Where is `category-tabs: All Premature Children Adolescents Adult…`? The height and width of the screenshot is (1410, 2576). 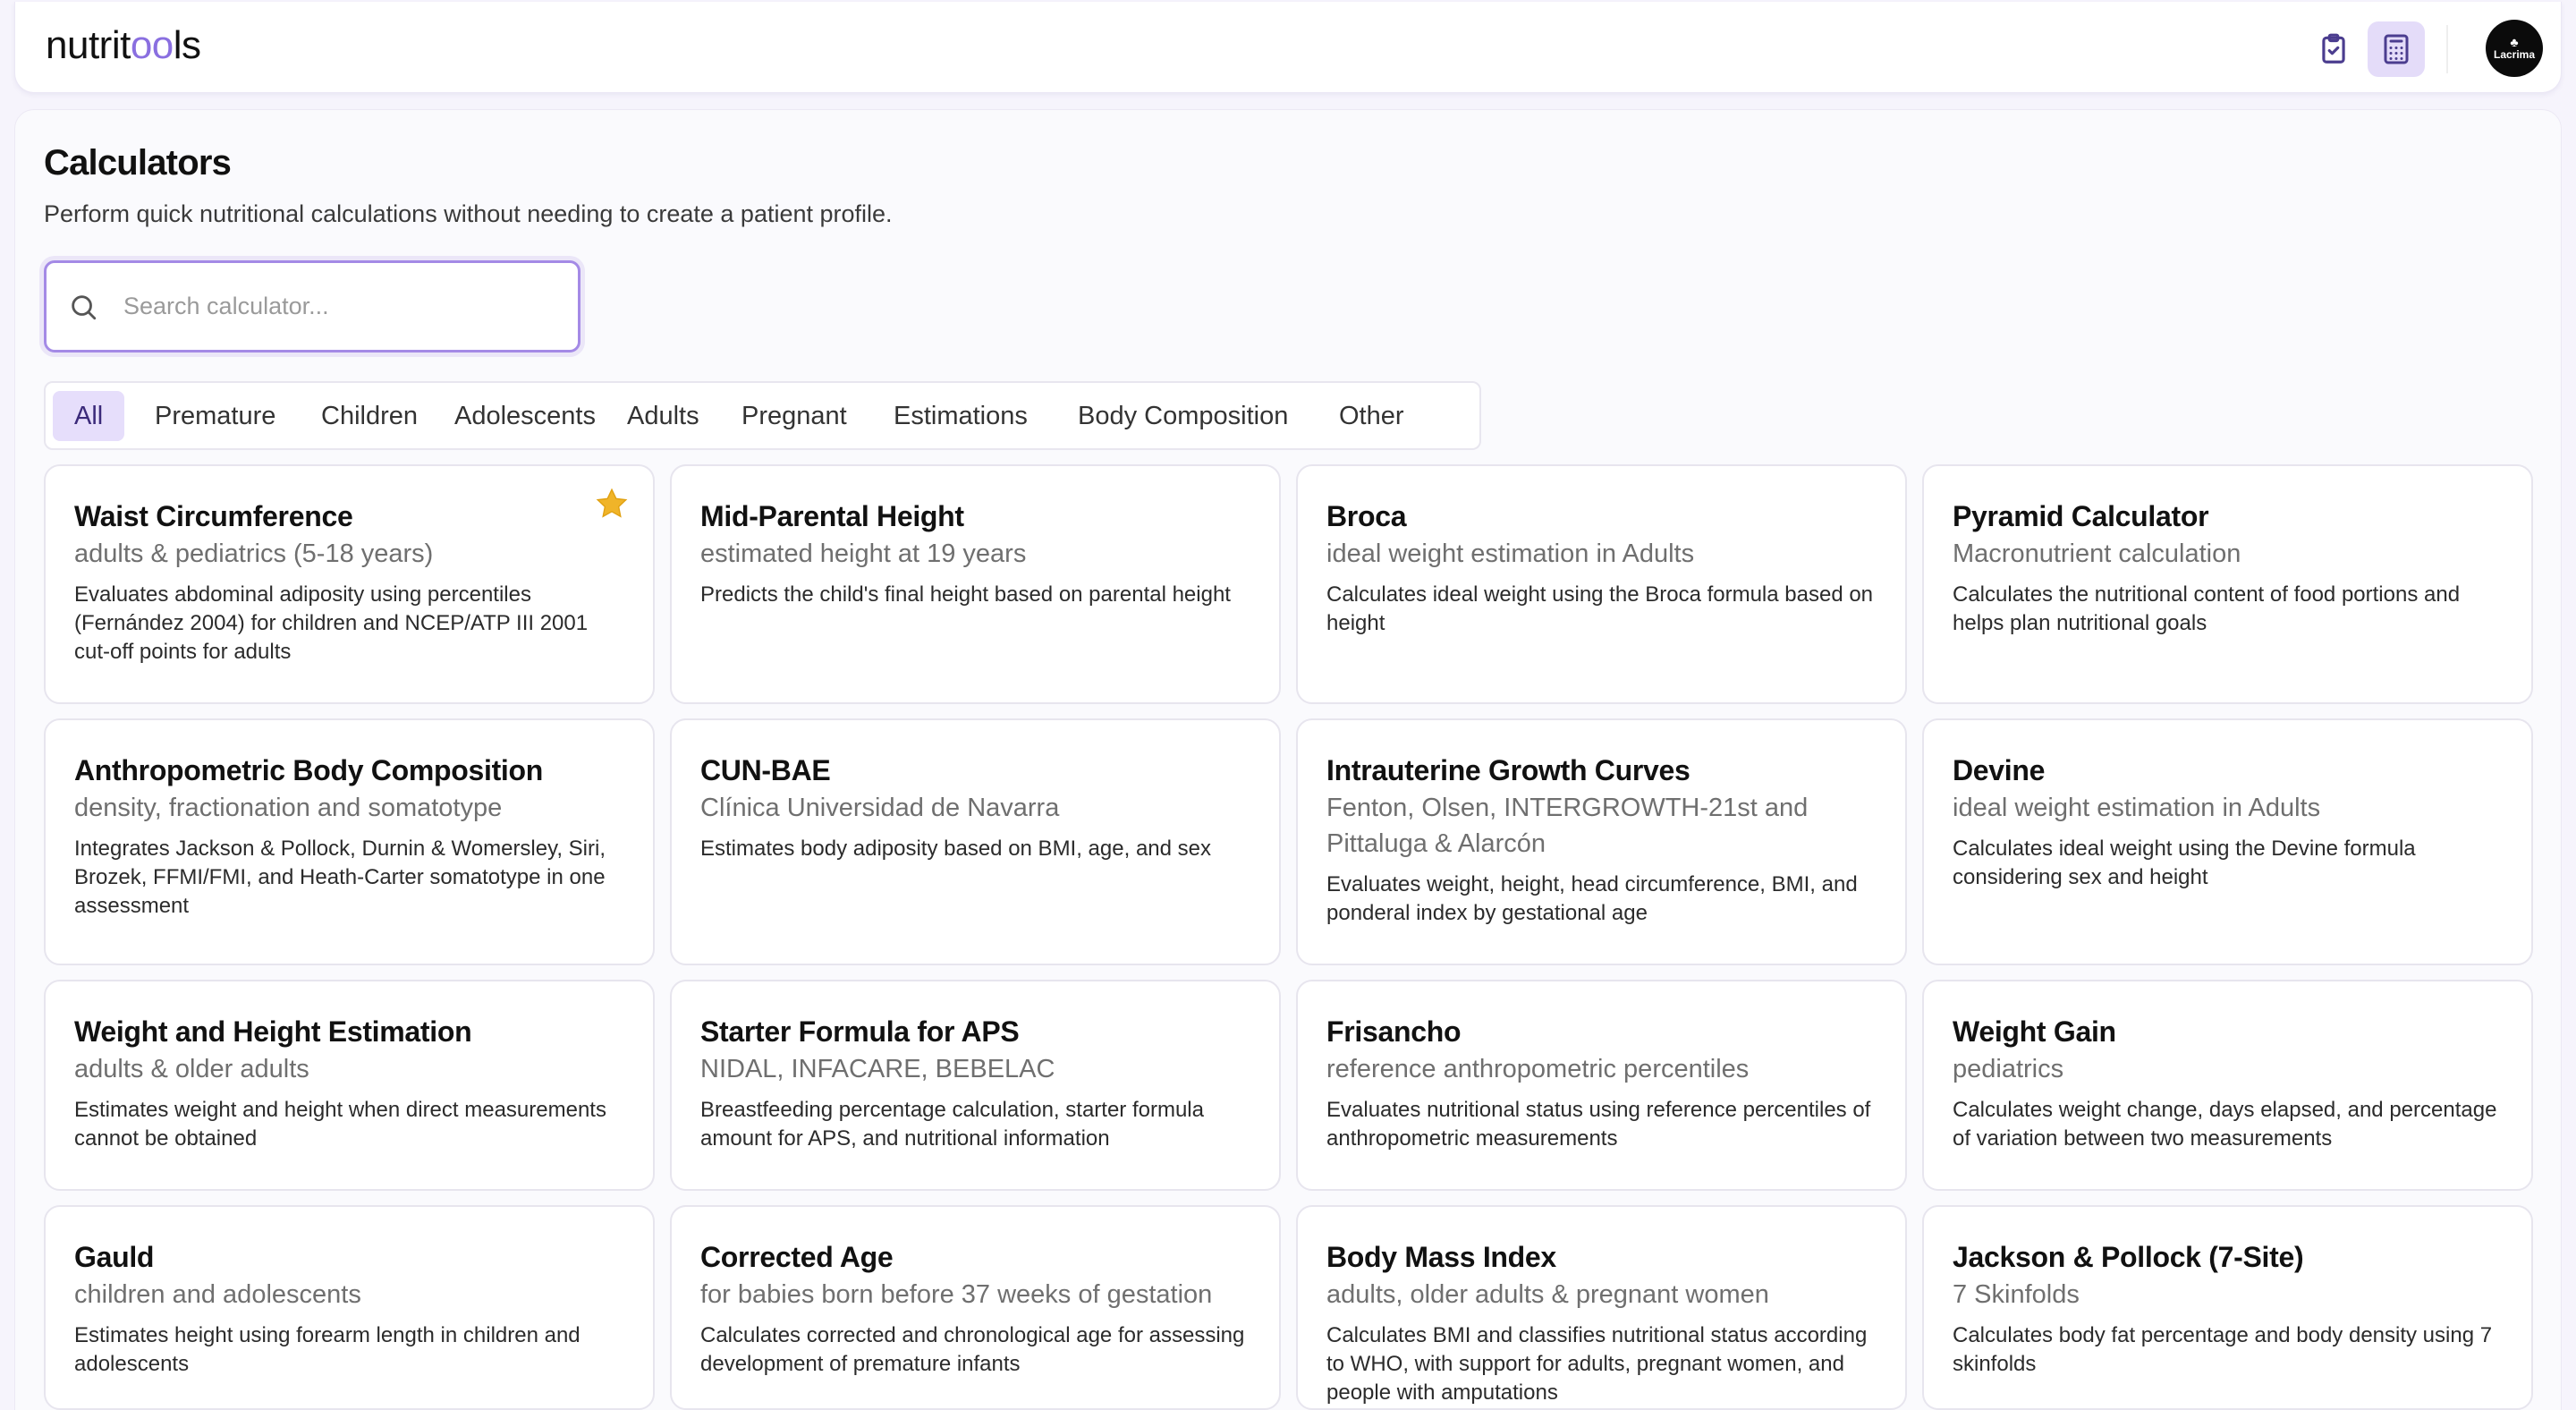
category-tabs: All Premature Children Adolescents Adult… is located at coordinates (762, 416).